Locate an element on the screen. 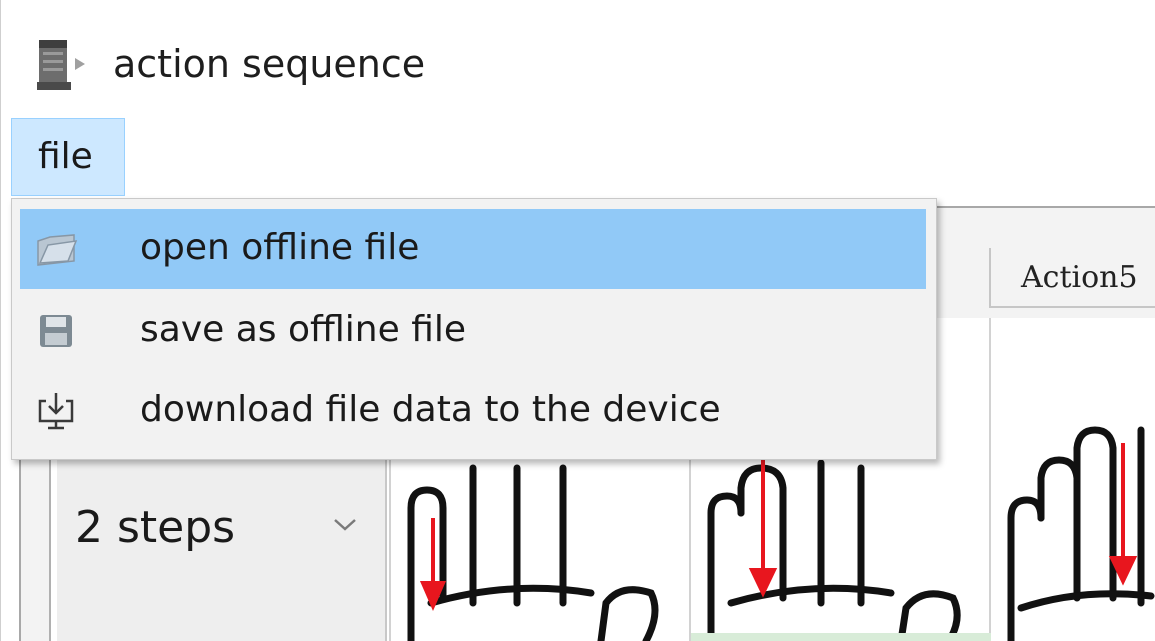 This screenshot has height=641, width=1155. steps-select-value: 2 steps is located at coordinates (155, 527).